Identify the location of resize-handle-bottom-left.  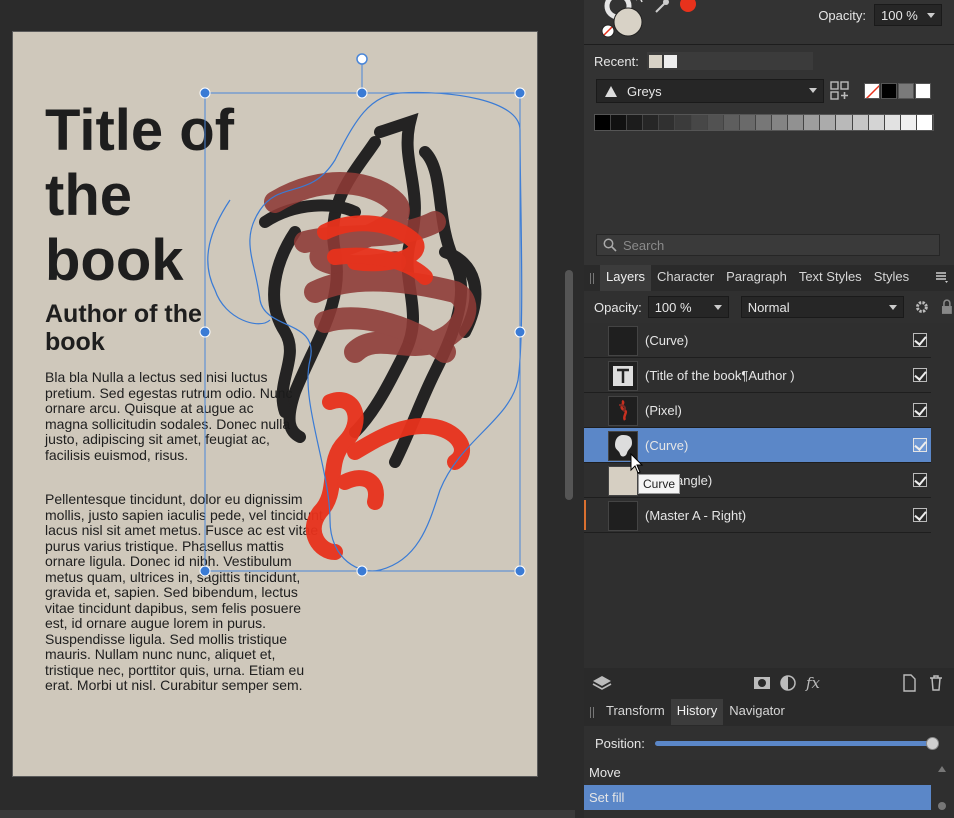
(205, 571).